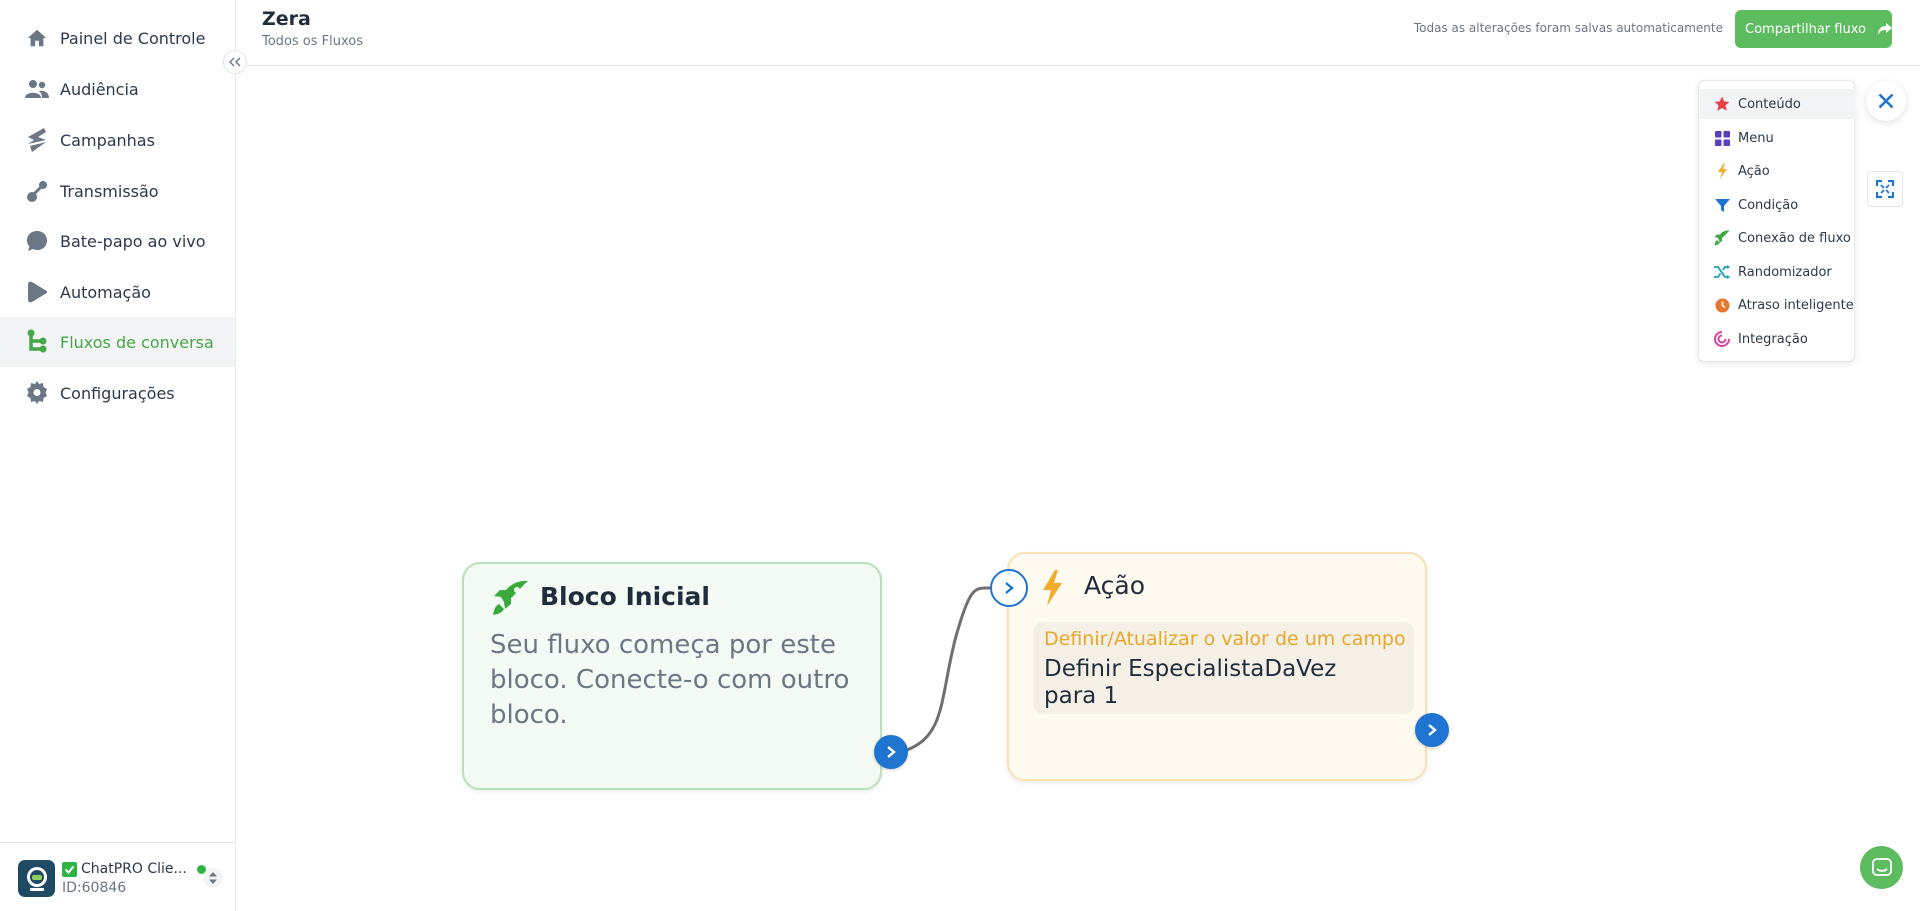 This screenshot has height=911, width=1920. Describe the element at coordinates (1777, 138) in the screenshot. I see `menu-item-menu: Menu` at that location.